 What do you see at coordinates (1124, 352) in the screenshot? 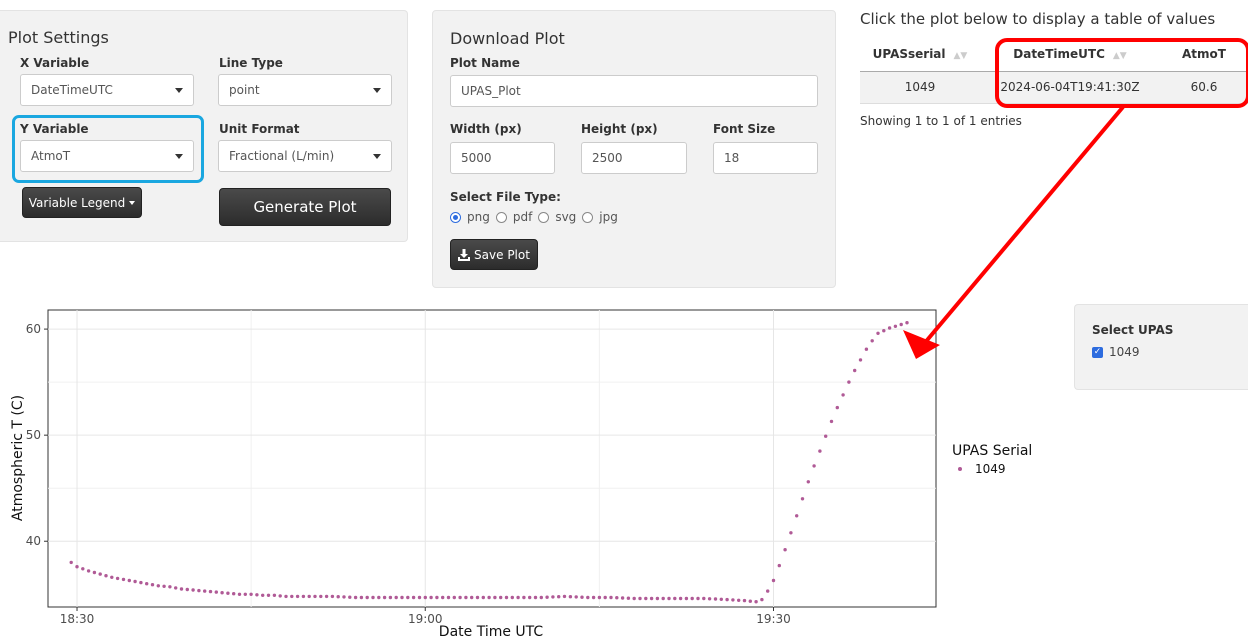
I see `upas-checkbox-label: 1049` at bounding box center [1124, 352].